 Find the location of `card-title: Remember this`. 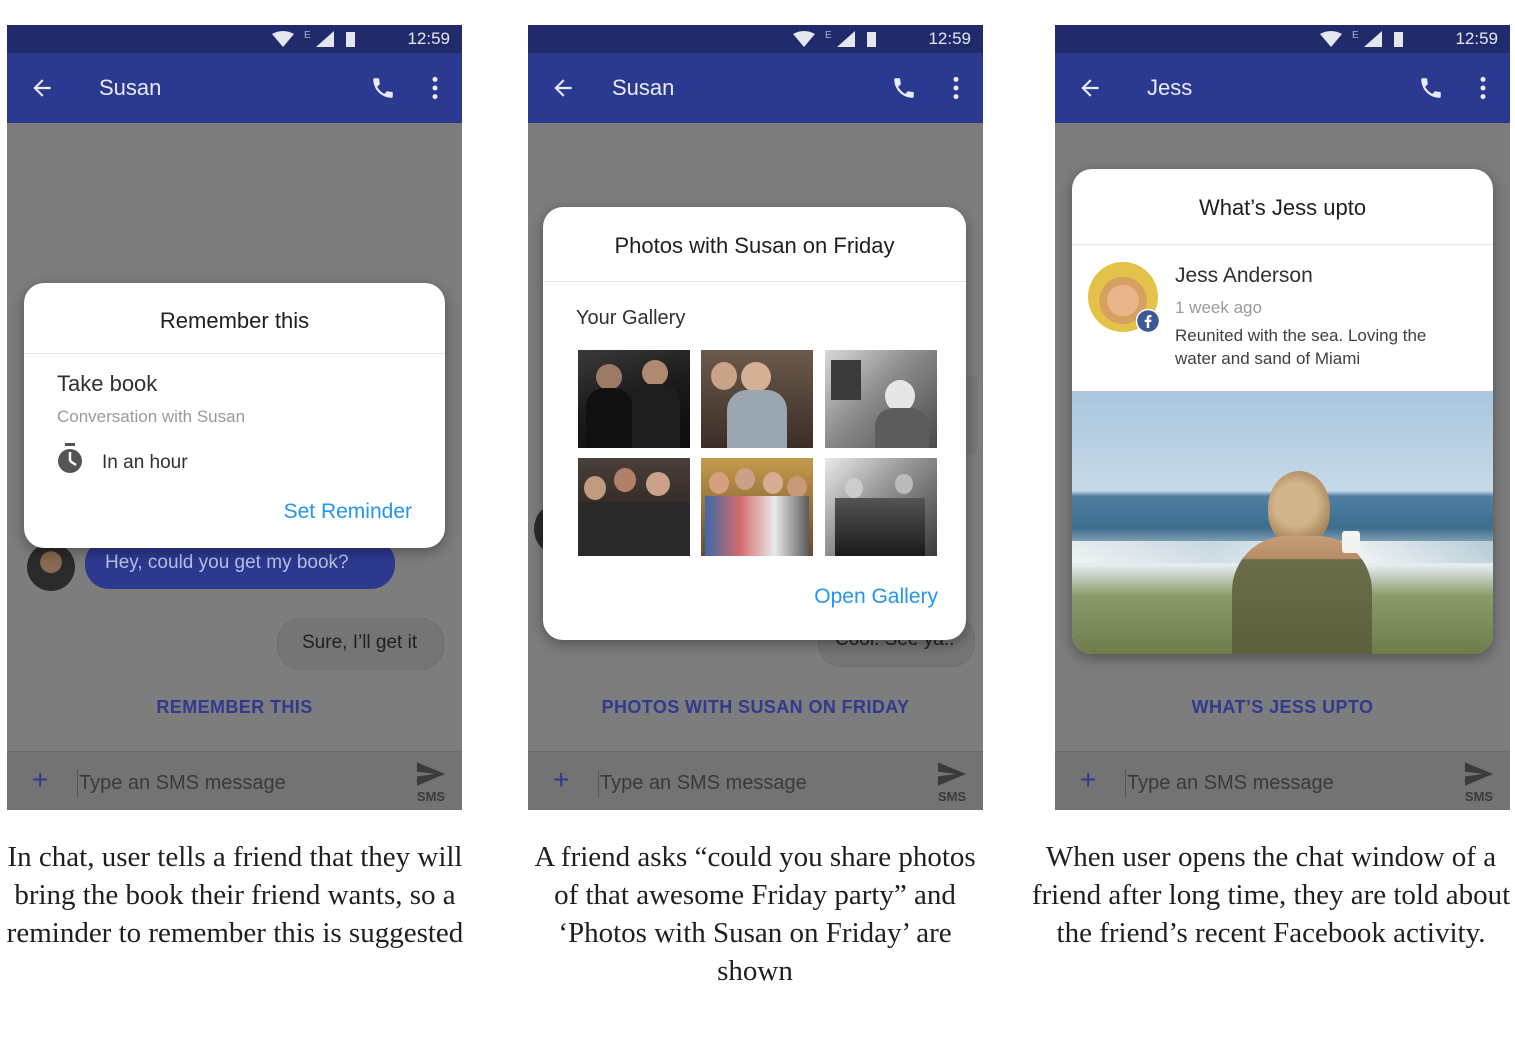

card-title: Remember this is located at coordinates (234, 318).